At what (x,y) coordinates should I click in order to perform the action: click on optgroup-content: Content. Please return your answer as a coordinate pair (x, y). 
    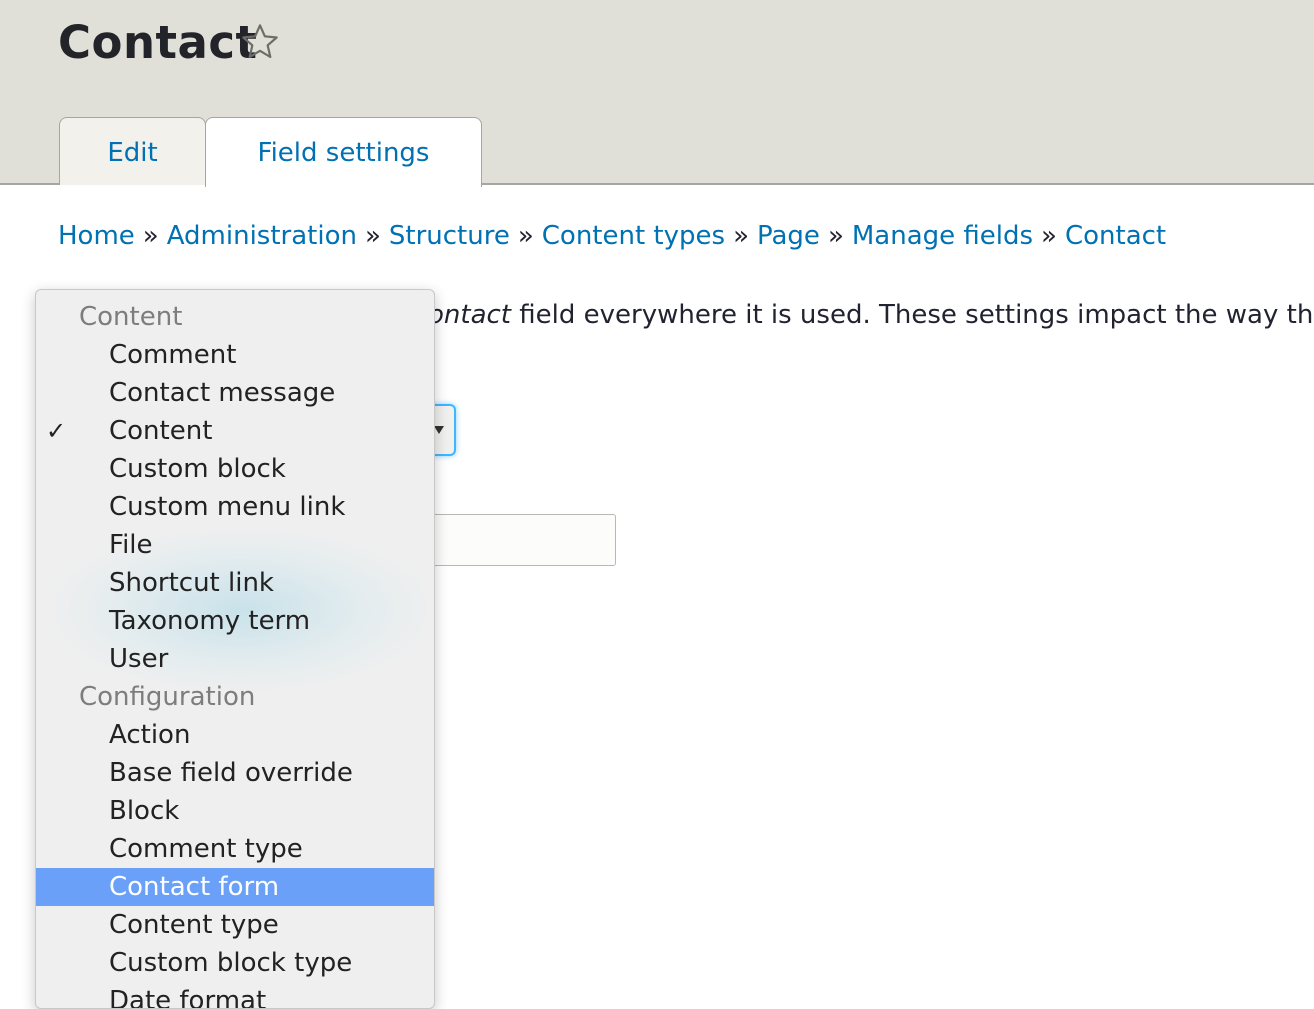
    Looking at the image, I should click on (131, 317).